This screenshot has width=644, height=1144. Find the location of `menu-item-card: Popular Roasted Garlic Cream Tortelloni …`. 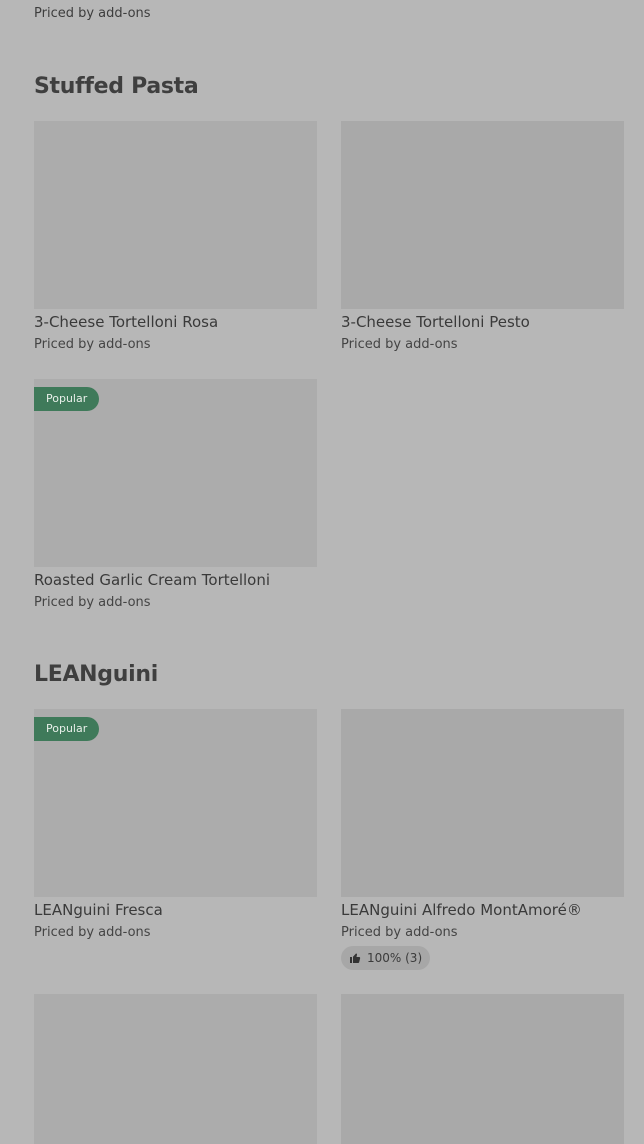

menu-item-card: Popular Roasted Garlic Cream Tortelloni … is located at coordinates (175, 501).